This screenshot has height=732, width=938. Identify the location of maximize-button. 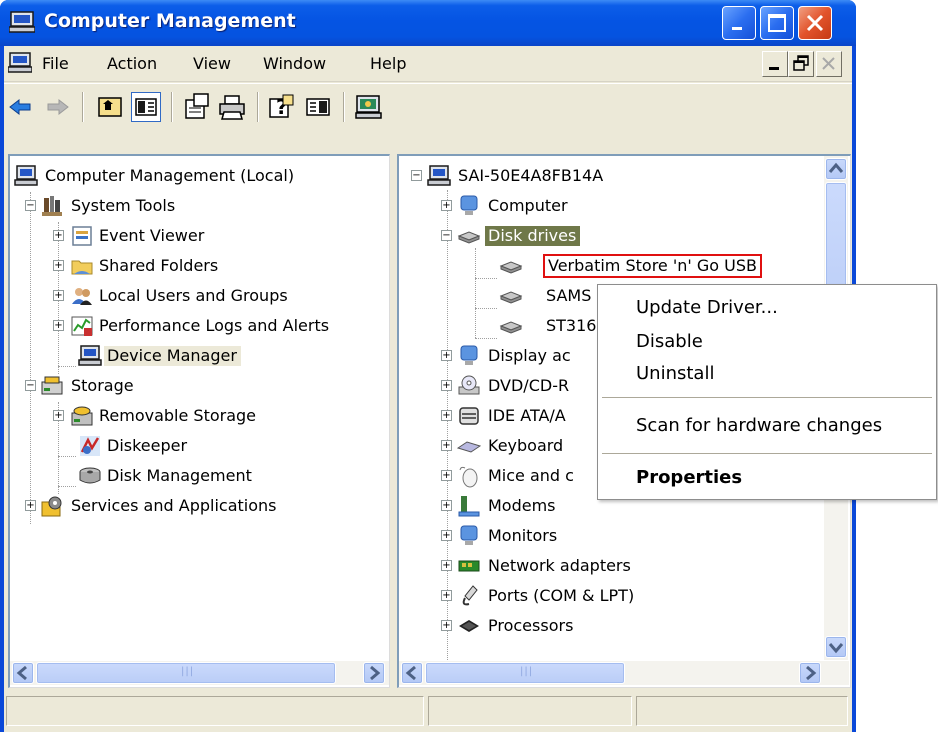
(777, 23).